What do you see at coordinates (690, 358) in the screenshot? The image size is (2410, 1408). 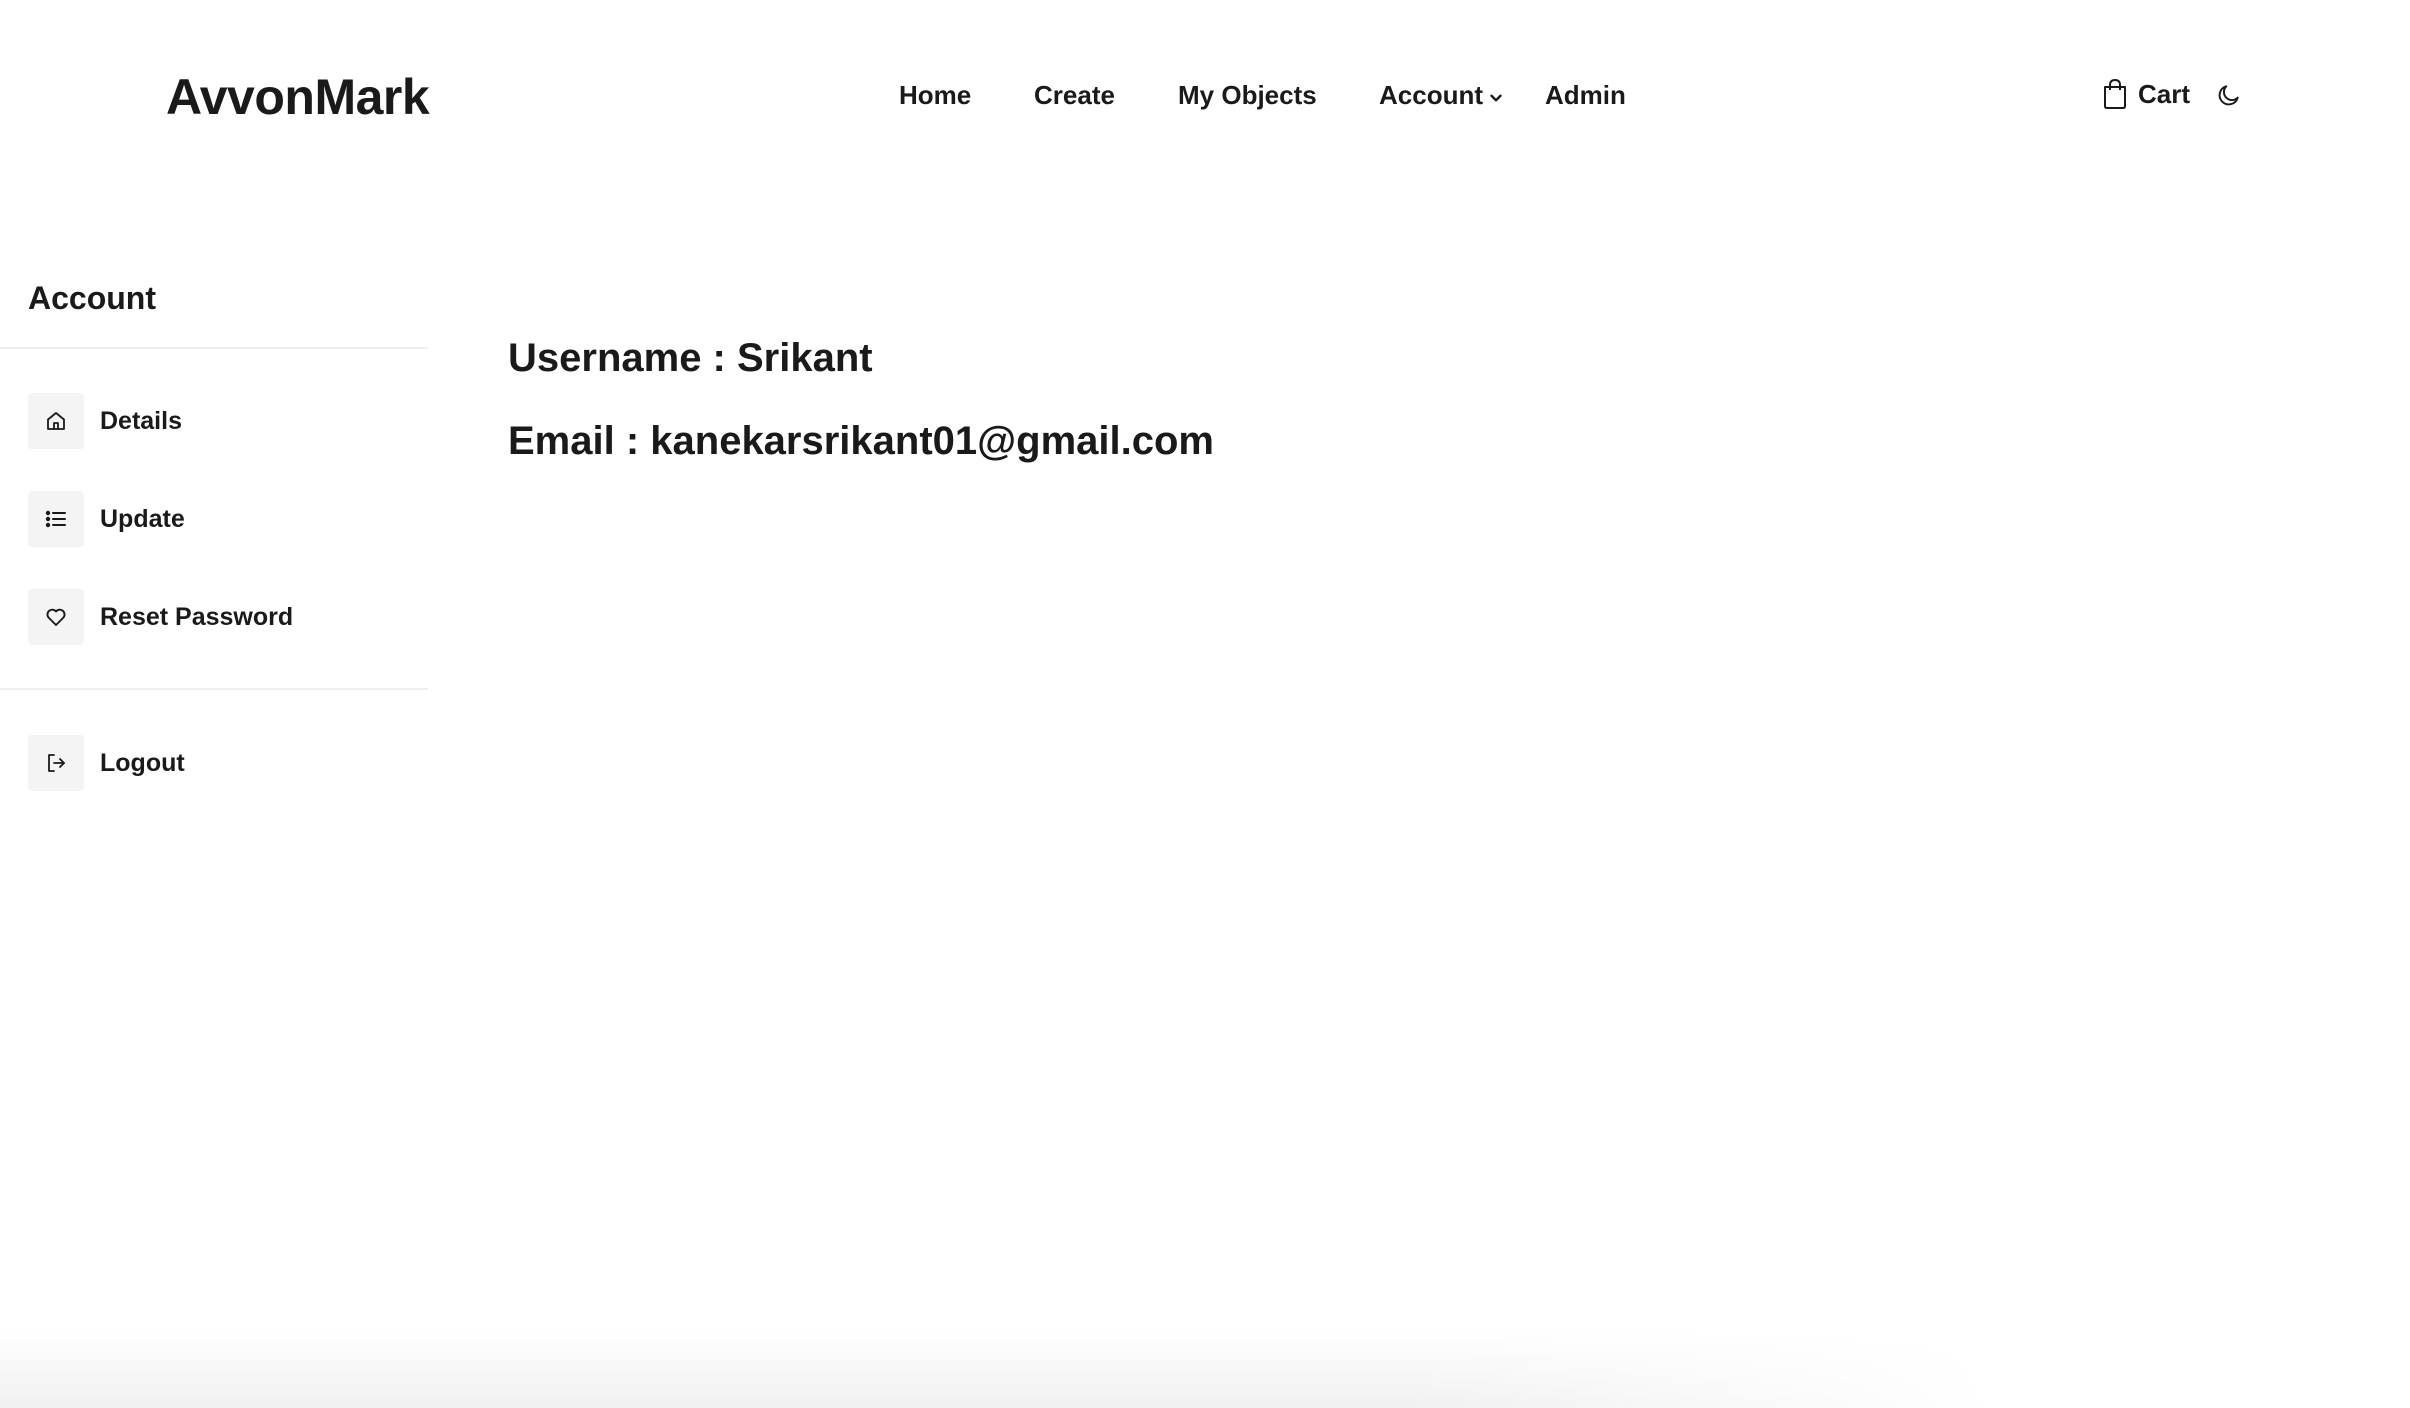 I see `username-text: Username : Srikant` at bounding box center [690, 358].